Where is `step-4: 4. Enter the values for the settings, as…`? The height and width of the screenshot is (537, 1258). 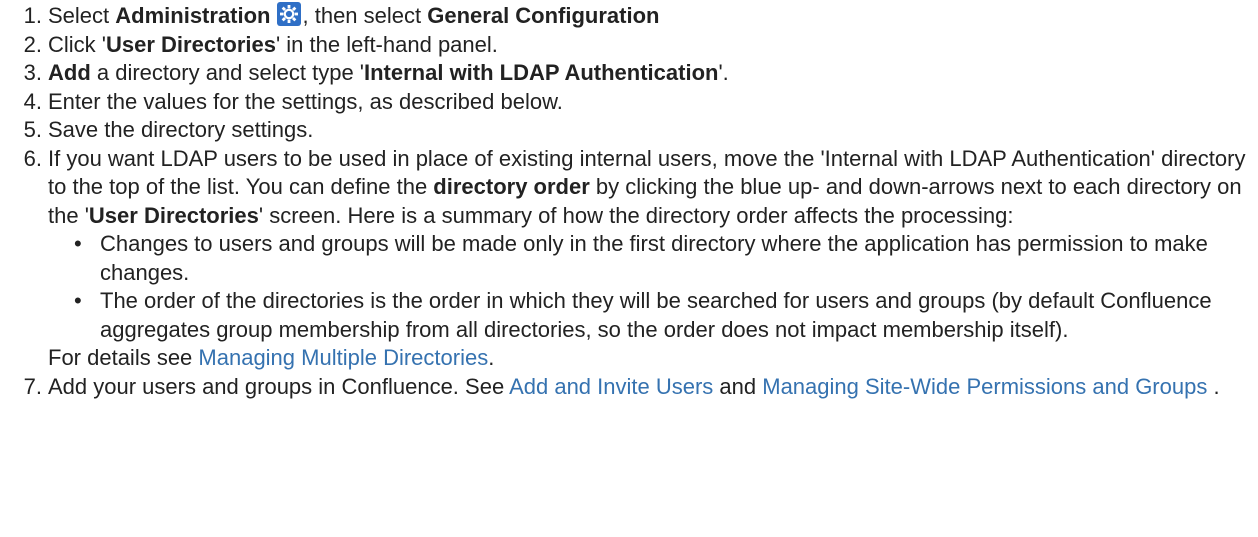
step-4: 4. Enter the values for the settings, as… is located at coordinates (629, 102).